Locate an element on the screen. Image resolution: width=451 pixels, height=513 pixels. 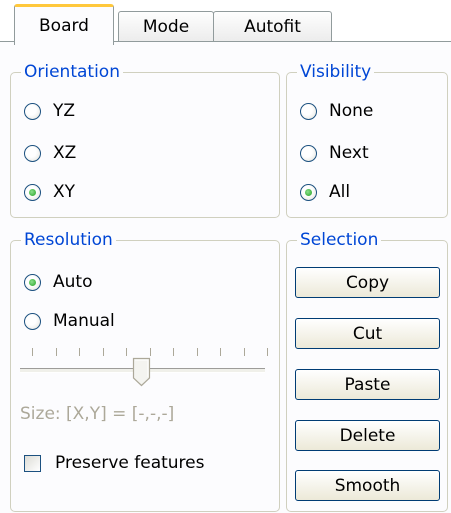
tab-board-label: Board is located at coordinates (64, 26).